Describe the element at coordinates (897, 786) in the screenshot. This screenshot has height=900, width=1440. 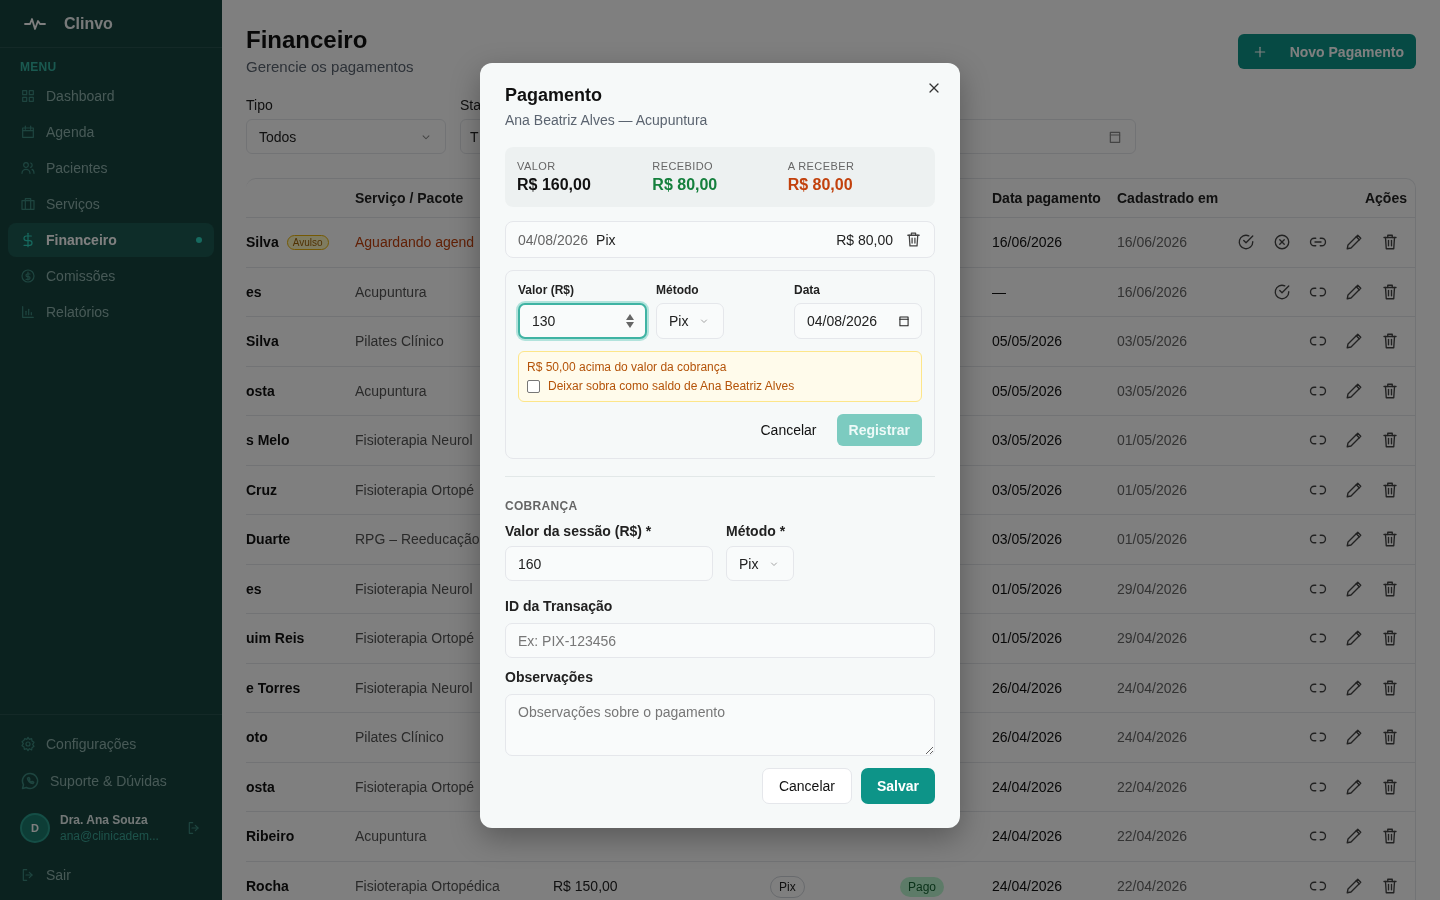
I see `save-button: Salvar` at that location.